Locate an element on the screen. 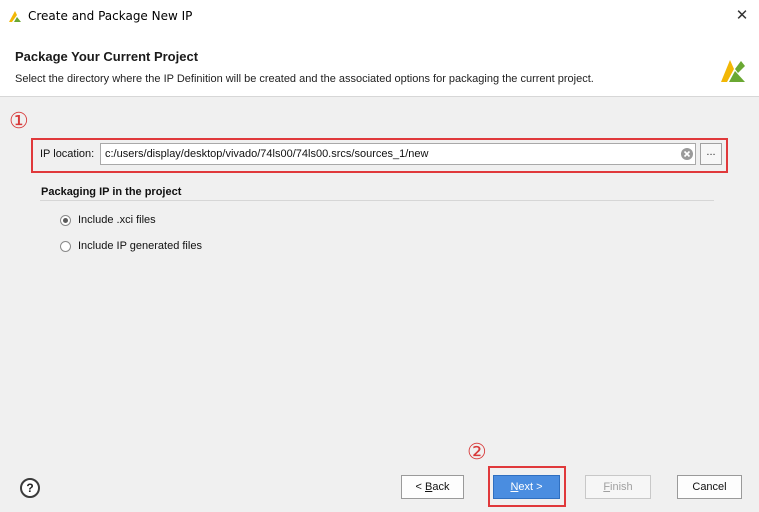  close-button: ✕ is located at coordinates (742, 15).